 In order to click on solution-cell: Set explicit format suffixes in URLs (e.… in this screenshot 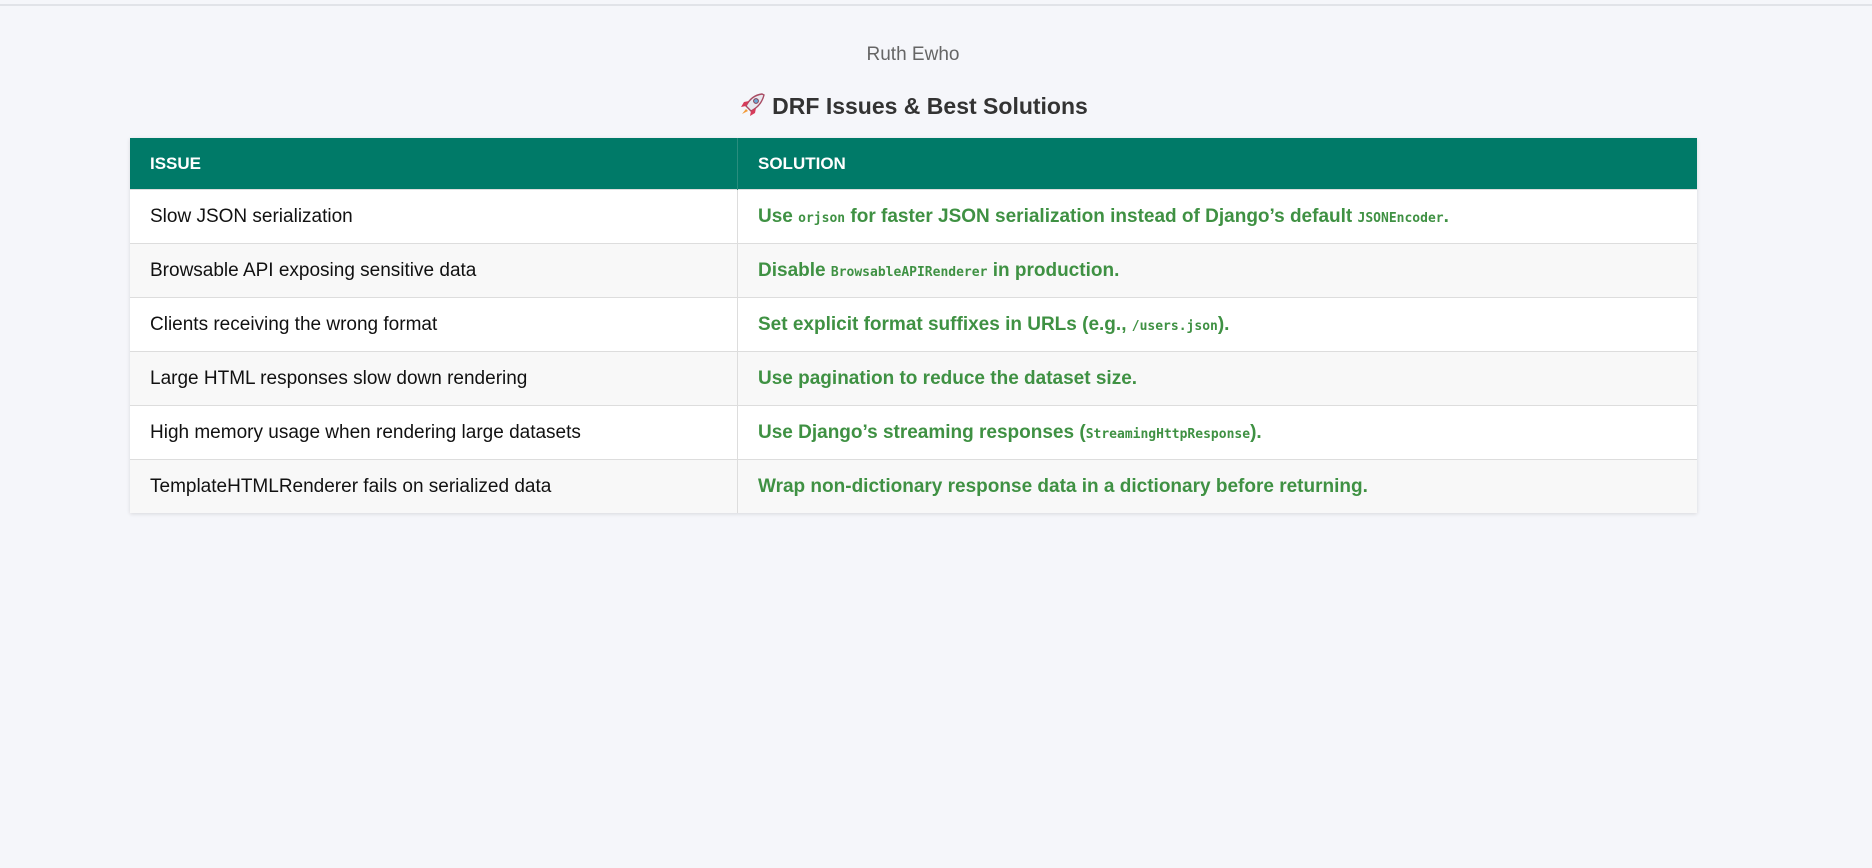, I will do `click(1217, 324)`.